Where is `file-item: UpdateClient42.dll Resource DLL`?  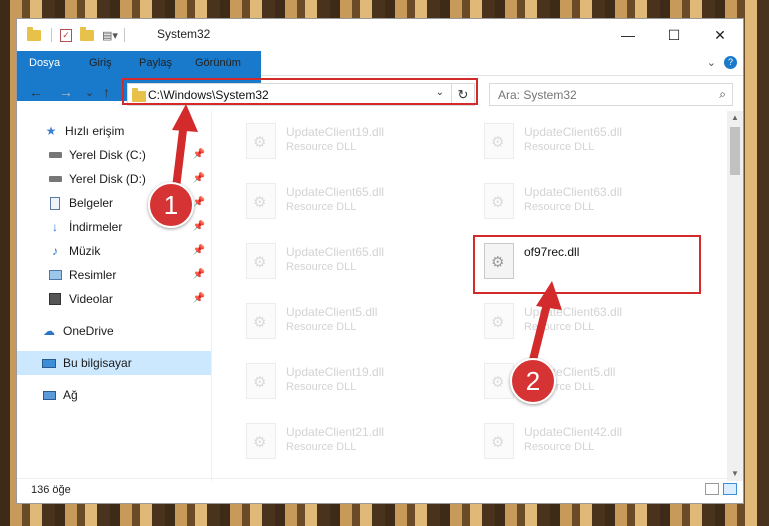
file-item: UpdateClient42.dll Resource DLL is located at coordinates (586, 442).